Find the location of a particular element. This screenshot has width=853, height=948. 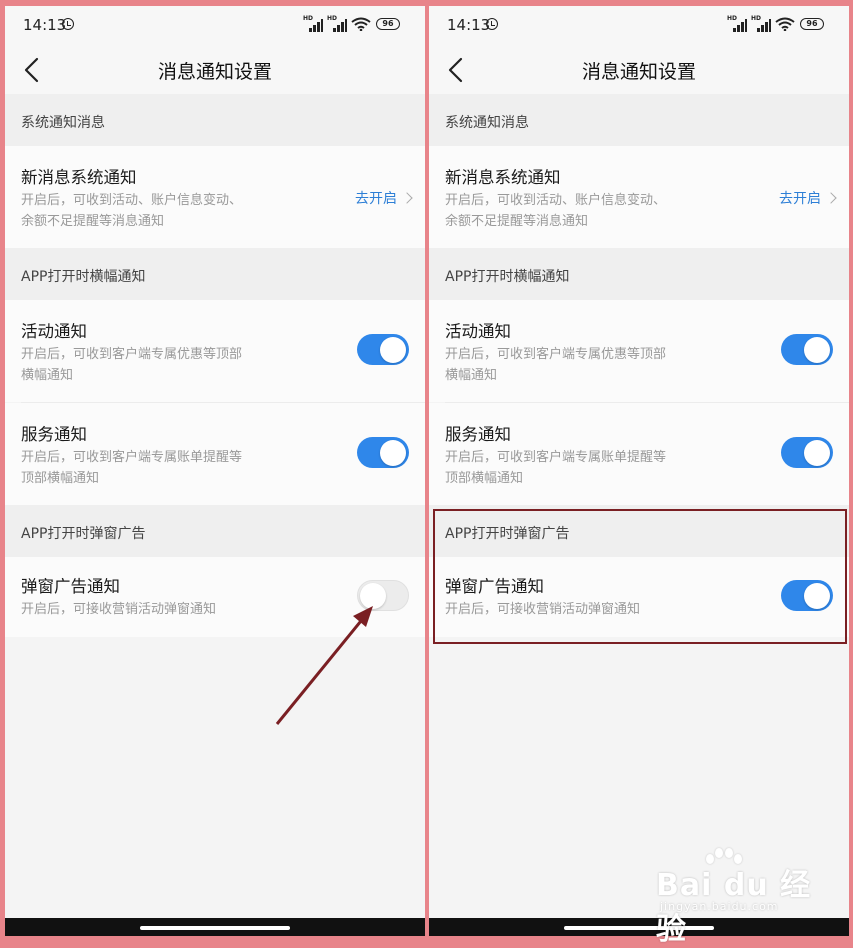

baidu-jingyan-watermark: Bai du 经验 jingyan.baidu.com is located at coordinates (747, 897).